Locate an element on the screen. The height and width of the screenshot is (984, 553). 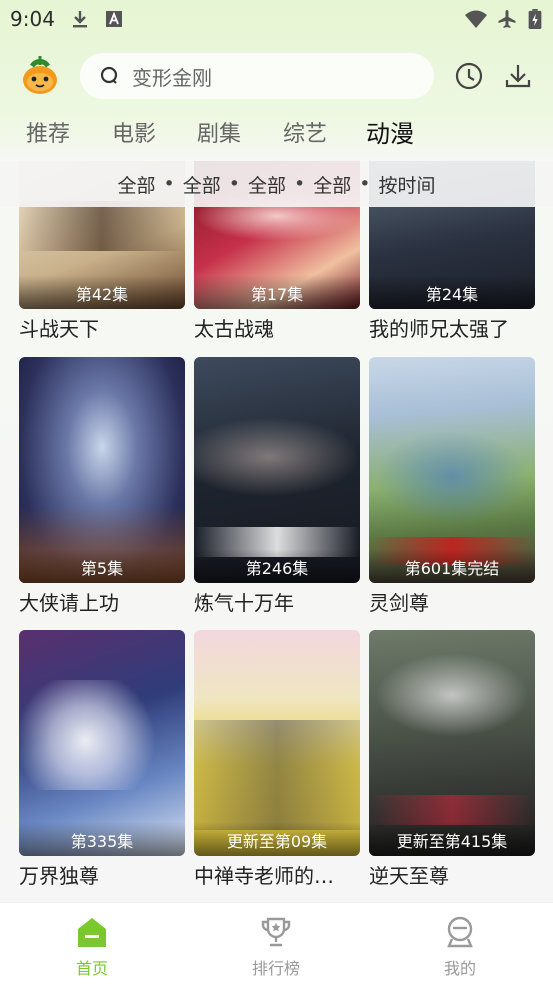
episode-badge: 第17集 is located at coordinates (277, 292).